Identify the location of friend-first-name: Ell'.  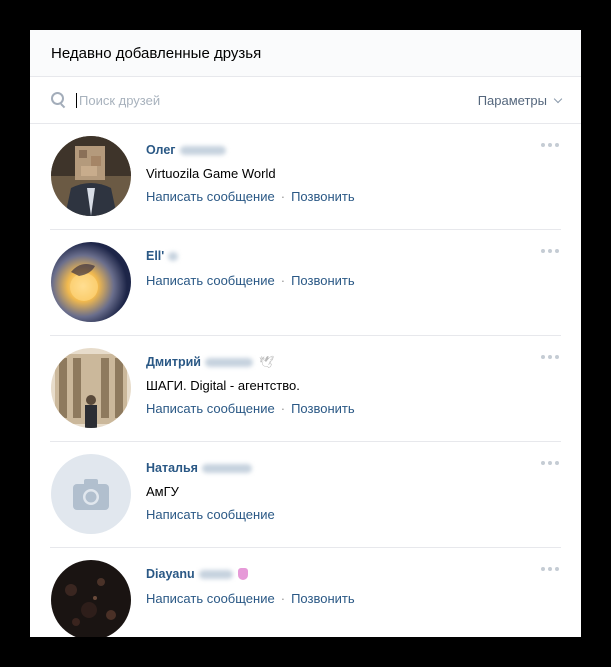
(155, 256).